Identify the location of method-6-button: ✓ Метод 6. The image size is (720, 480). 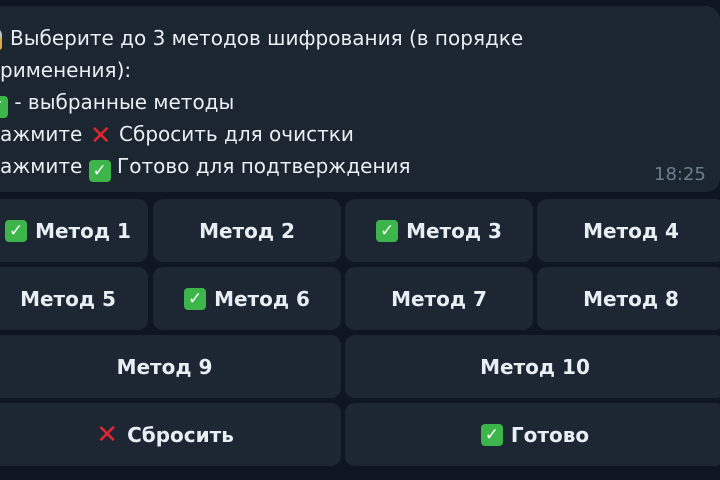
(247, 298).